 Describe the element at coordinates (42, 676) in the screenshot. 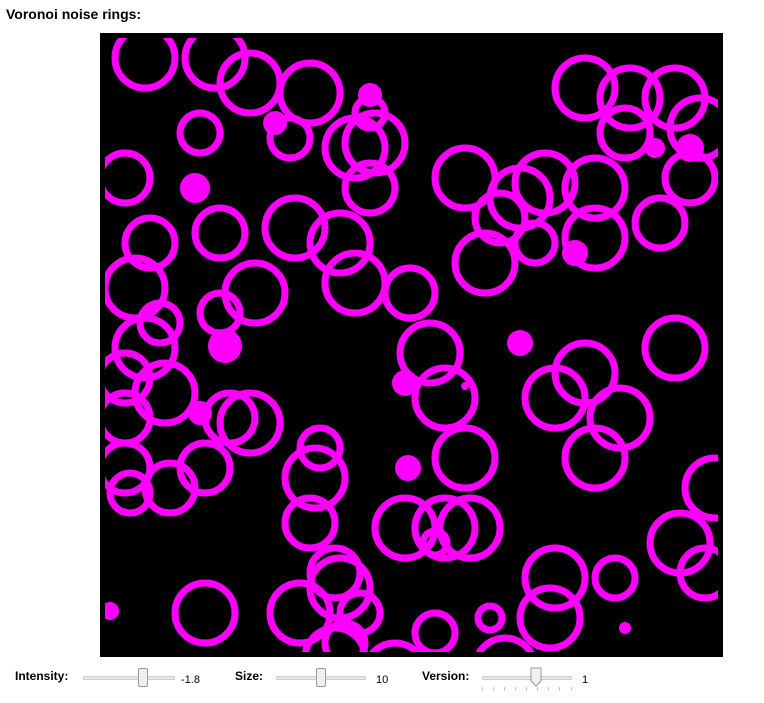

I see `intensity-label: Intensity:` at that location.